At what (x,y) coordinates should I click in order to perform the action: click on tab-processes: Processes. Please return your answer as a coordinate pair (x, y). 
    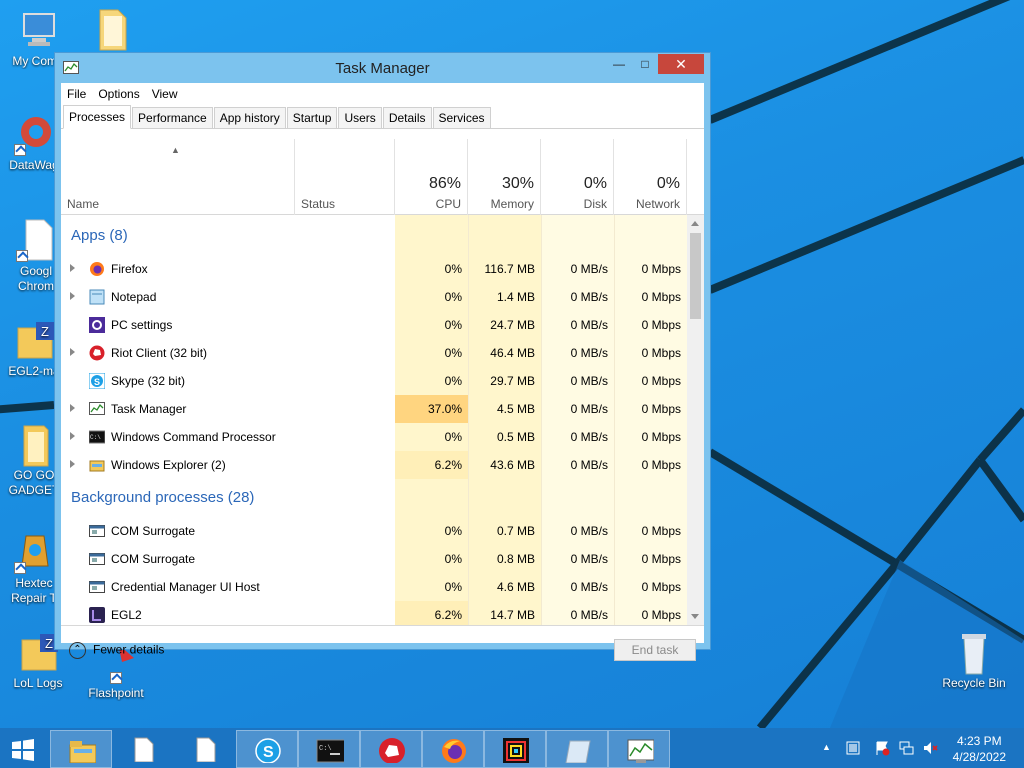
    Looking at the image, I should click on (97, 117).